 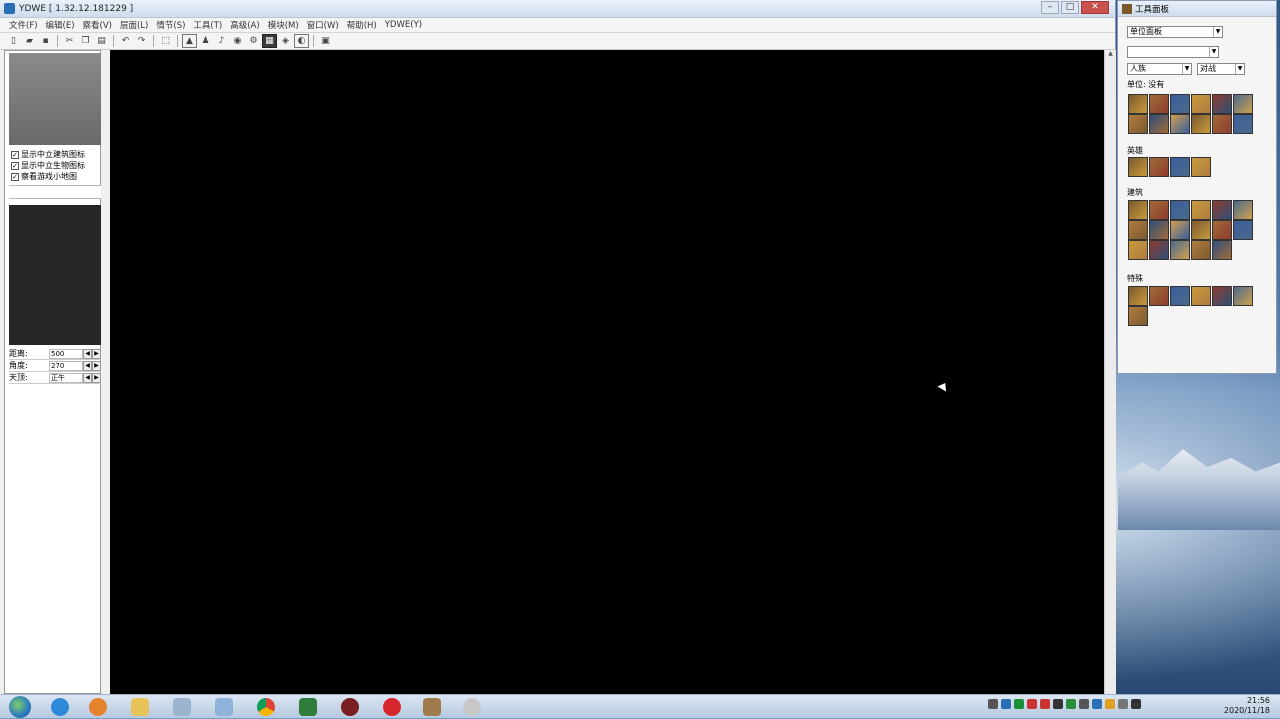 I want to click on maximize-button: □, so click(x=1070, y=7).